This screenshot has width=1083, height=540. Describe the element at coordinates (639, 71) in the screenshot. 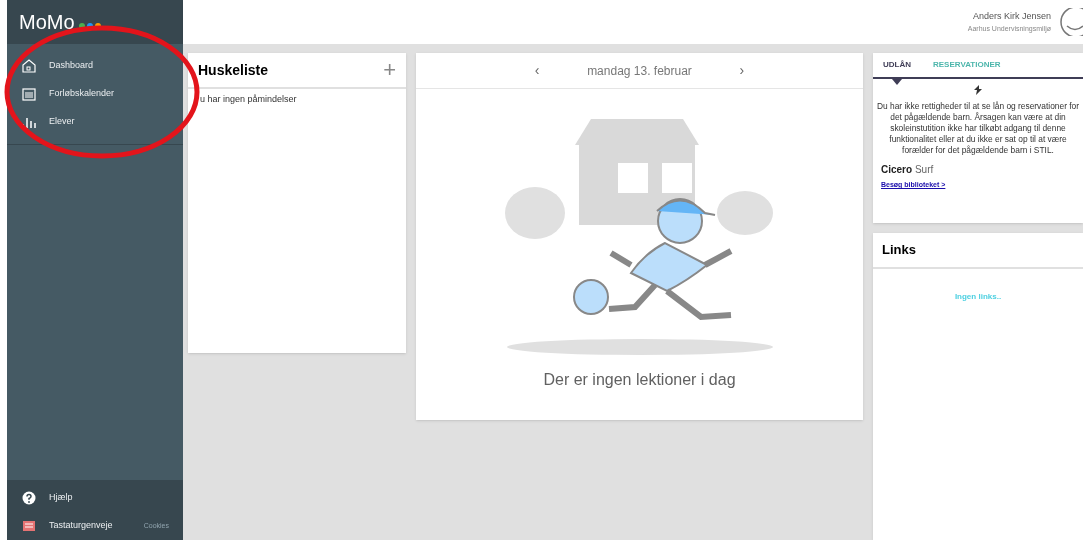

I see `date-label: mandag 13. februar` at that location.